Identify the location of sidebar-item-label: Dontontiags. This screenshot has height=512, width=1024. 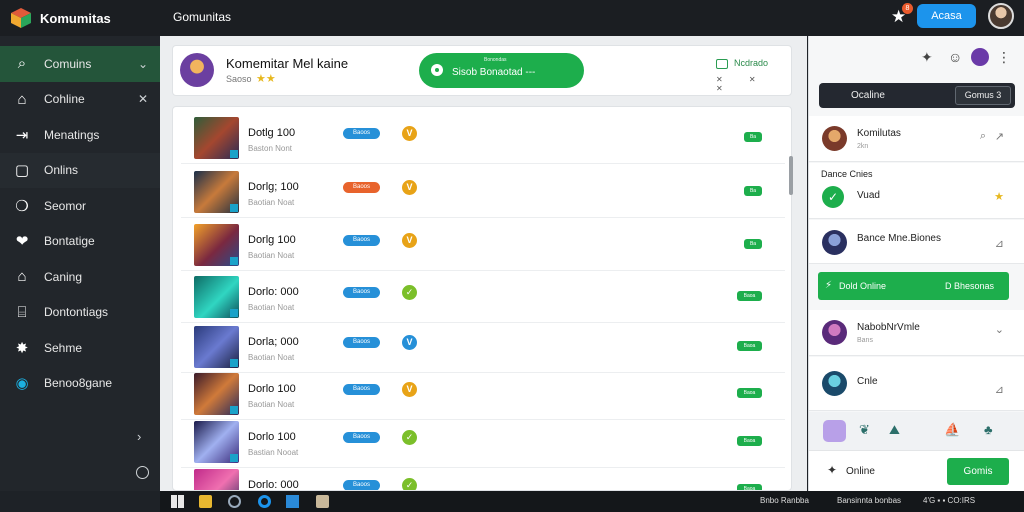
(76, 312).